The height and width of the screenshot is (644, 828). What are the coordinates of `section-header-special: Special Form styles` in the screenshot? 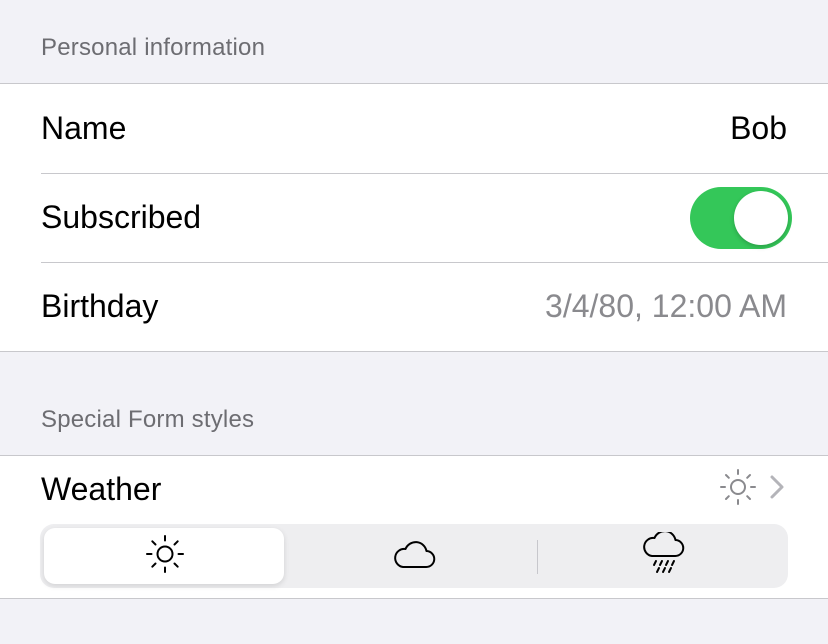 It's located at (148, 419).